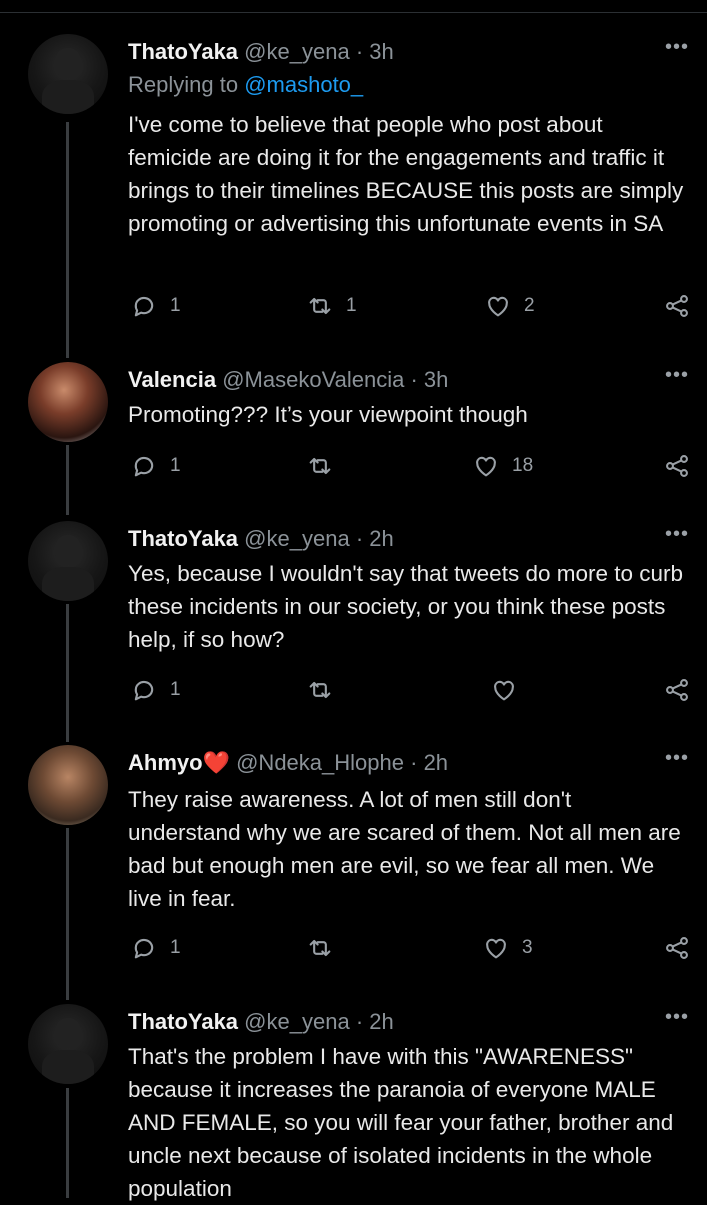 The image size is (707, 1205). I want to click on tweet-header: ThatoYaka @ke_yena · 3h, so click(261, 52).